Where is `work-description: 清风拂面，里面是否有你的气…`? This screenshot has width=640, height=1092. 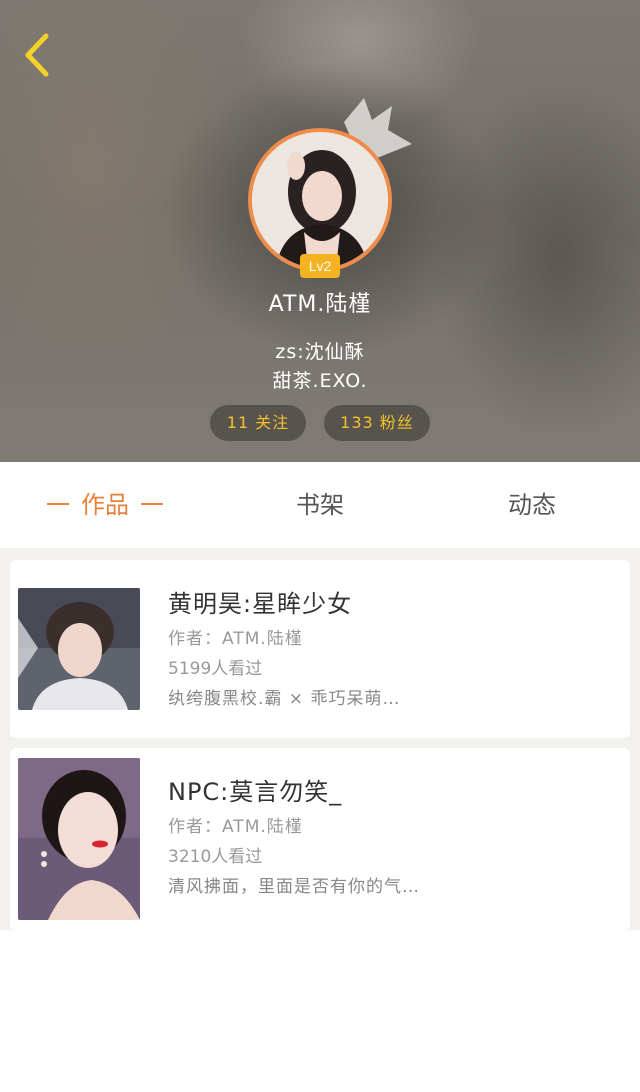
work-description: 清风拂面，里面是否有你的气… is located at coordinates (294, 887).